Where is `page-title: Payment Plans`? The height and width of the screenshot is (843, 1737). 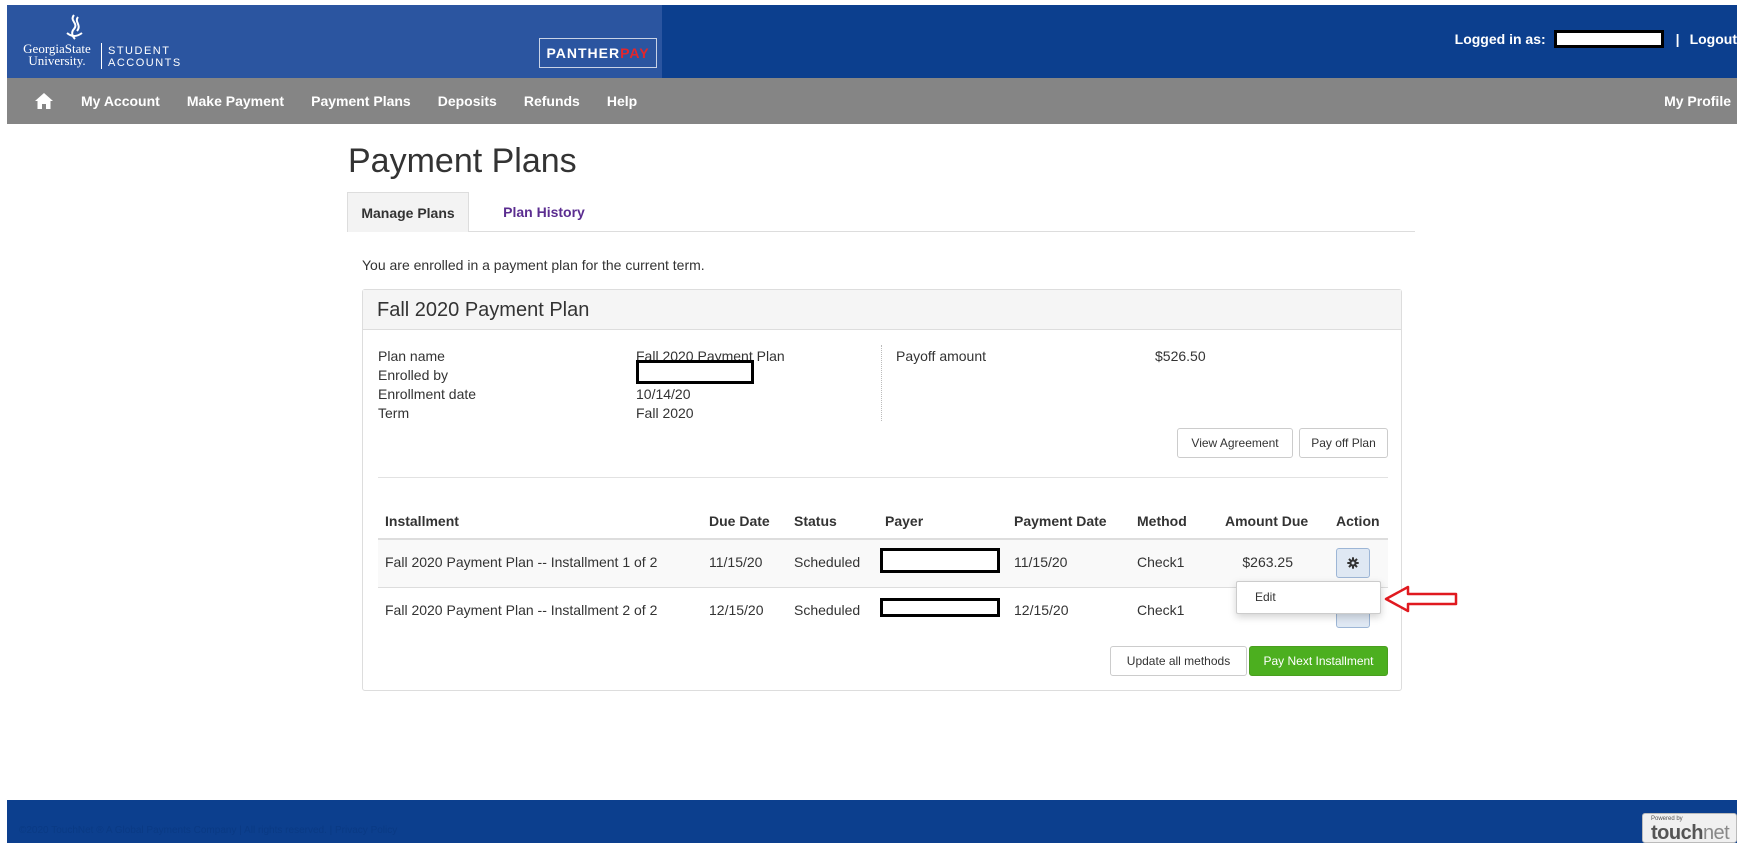 page-title: Payment Plans is located at coordinates (462, 161).